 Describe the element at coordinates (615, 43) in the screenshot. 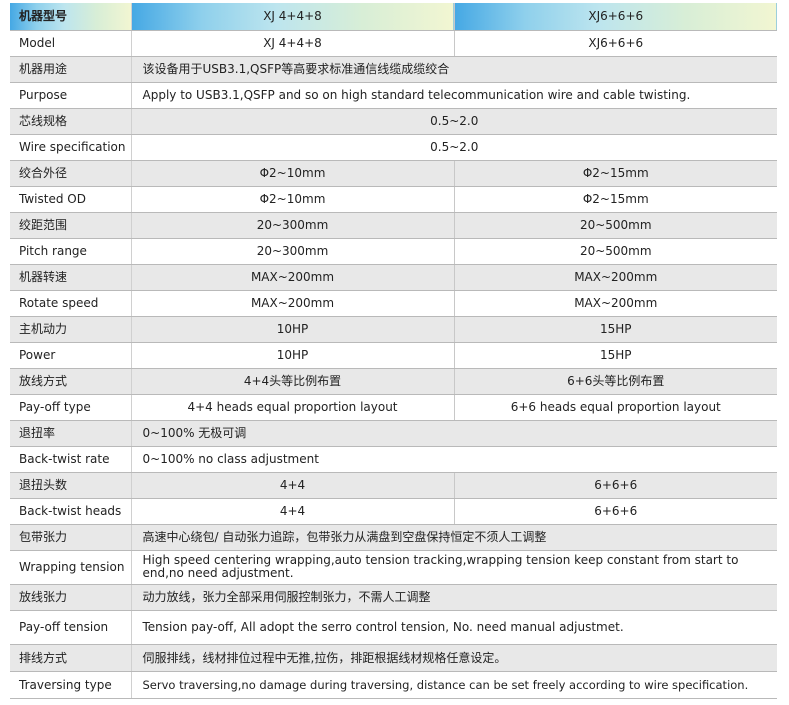

I see `cell-model-b: XJ6+6+6` at that location.